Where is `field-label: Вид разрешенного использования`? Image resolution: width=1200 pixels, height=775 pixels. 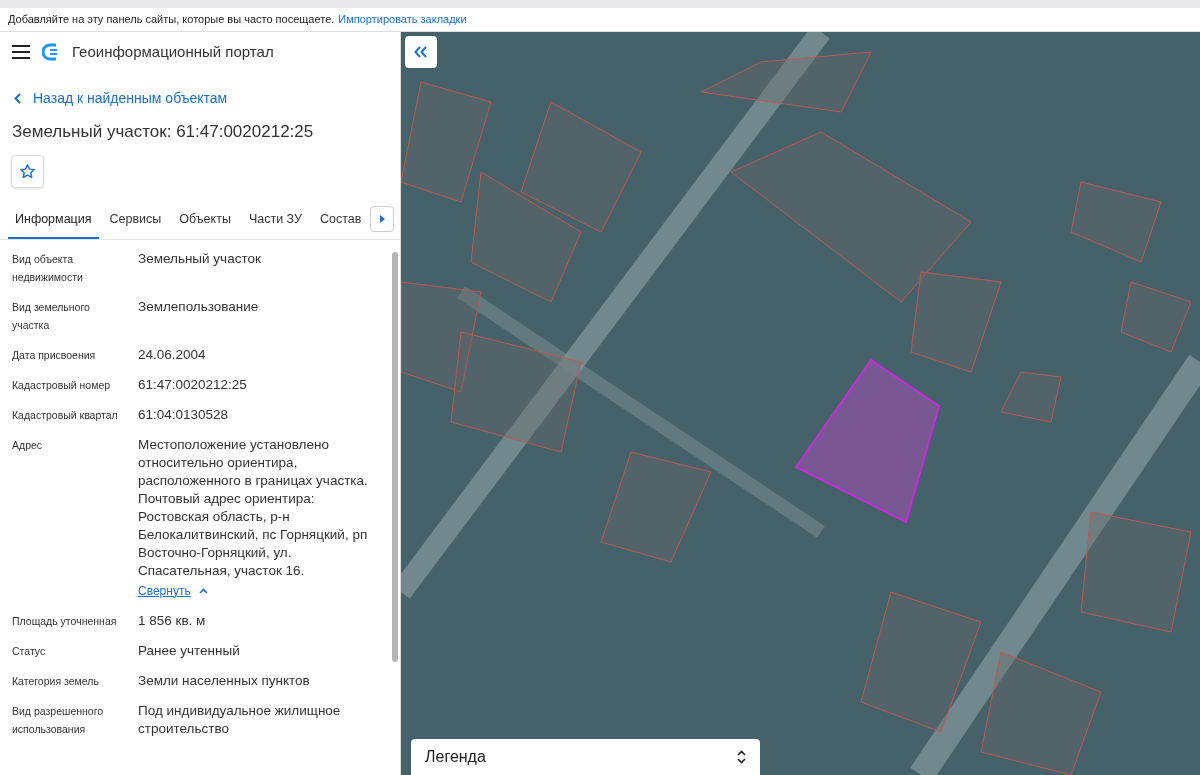
field-label: Вид разрешенного использования is located at coordinates (58, 720).